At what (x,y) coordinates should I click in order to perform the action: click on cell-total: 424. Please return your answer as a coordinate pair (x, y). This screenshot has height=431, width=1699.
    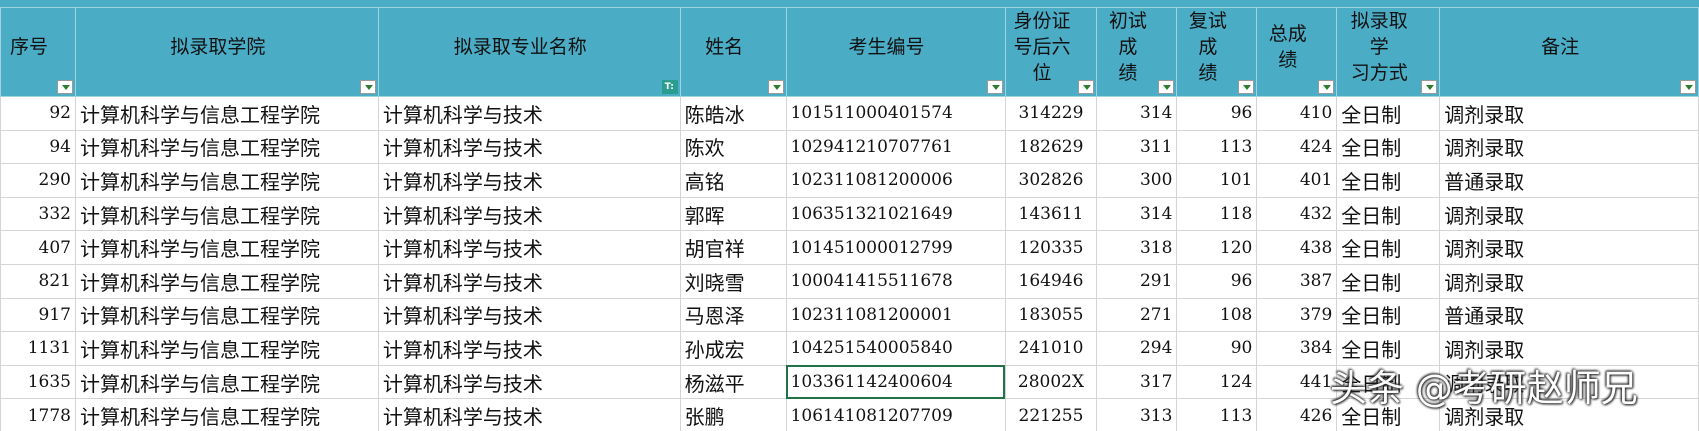
    Looking at the image, I should click on (1297, 147).